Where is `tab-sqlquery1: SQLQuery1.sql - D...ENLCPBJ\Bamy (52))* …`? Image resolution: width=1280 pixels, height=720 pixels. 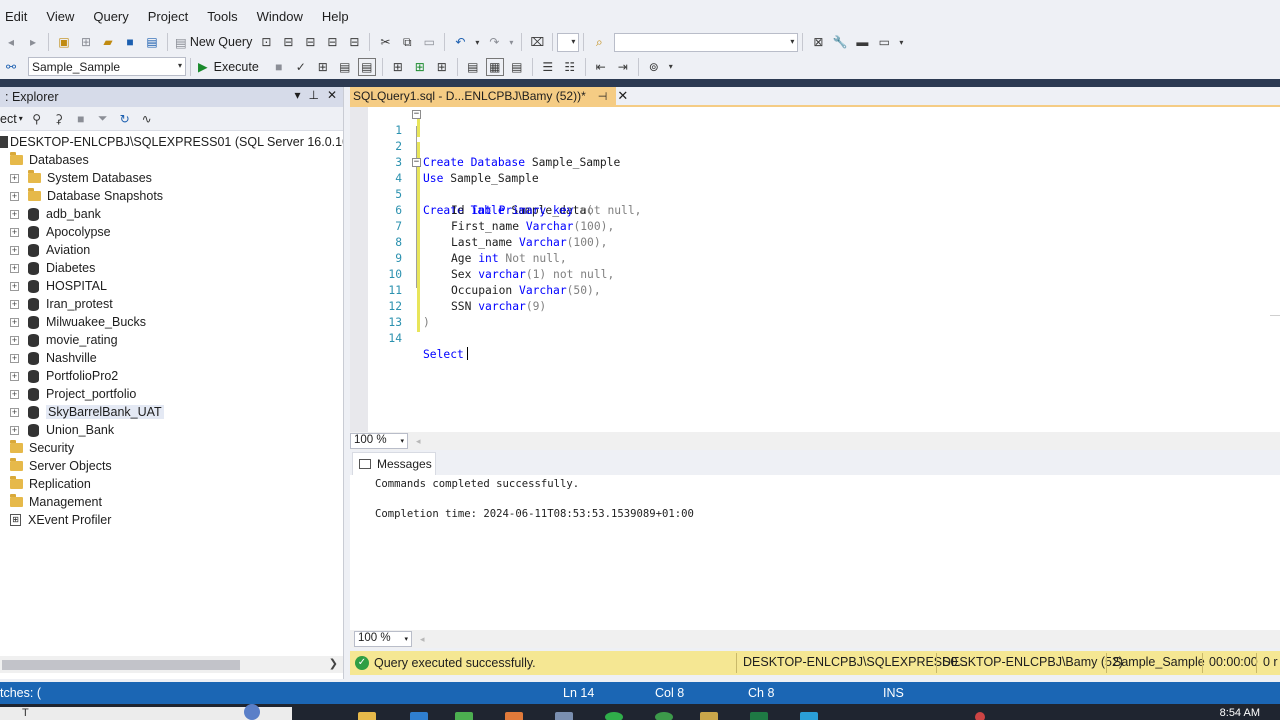 tab-sqlquery1: SQLQuery1.sql - D...ENLCPBJ\Bamy (52))* … is located at coordinates (489, 96).